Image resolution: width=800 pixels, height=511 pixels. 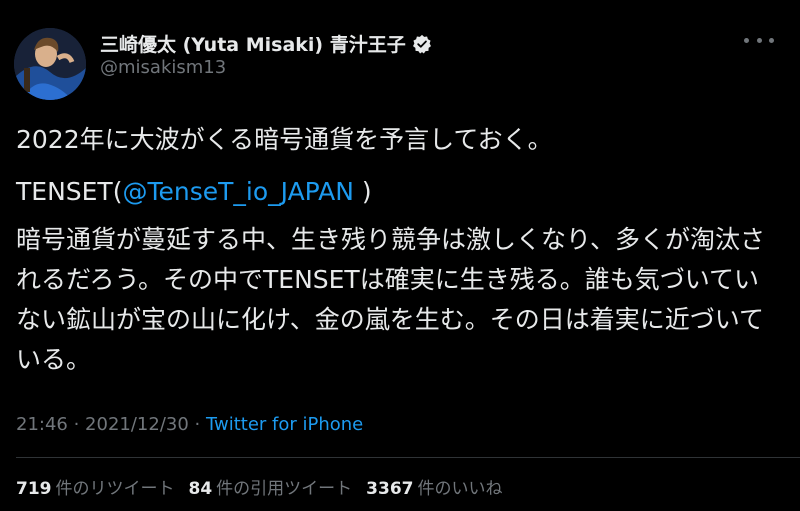 I want to click on avatar, so click(x=50, y=64).